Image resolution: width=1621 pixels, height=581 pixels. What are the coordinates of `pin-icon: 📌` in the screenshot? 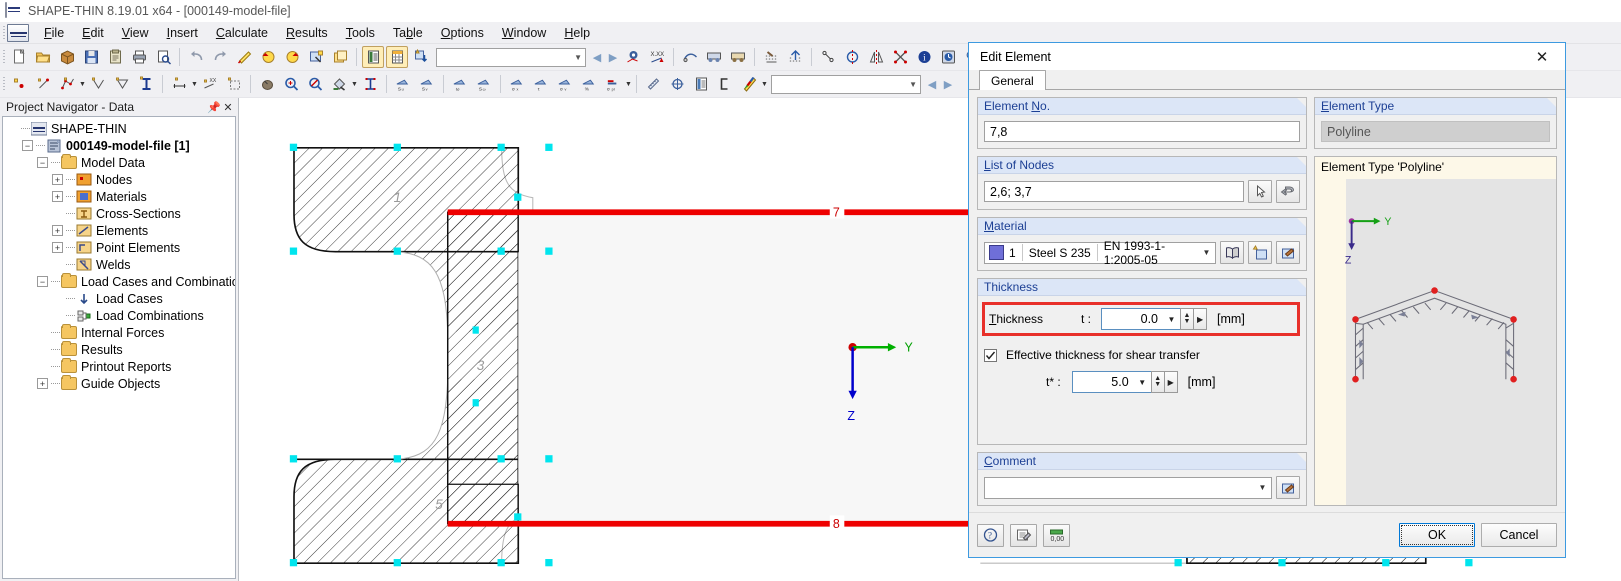 It's located at (214, 107).